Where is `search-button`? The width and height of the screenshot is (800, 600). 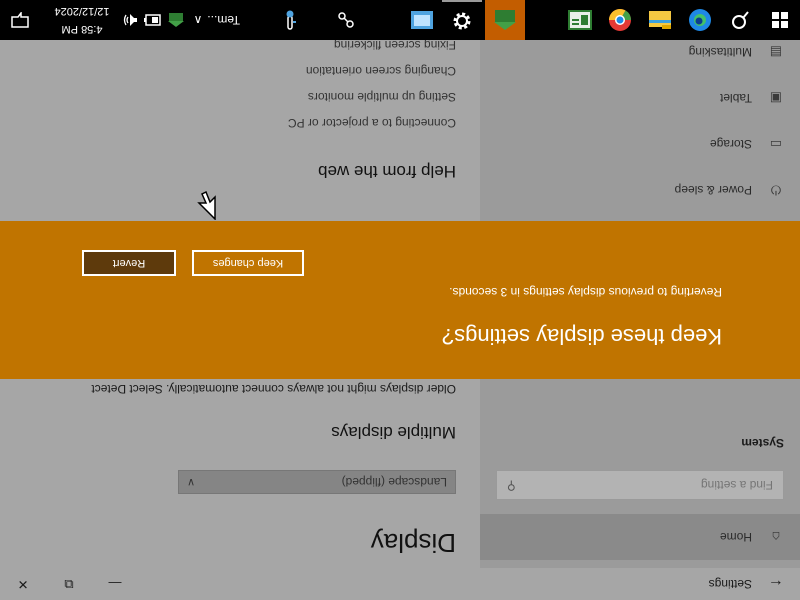
search-button is located at coordinates (740, 20).